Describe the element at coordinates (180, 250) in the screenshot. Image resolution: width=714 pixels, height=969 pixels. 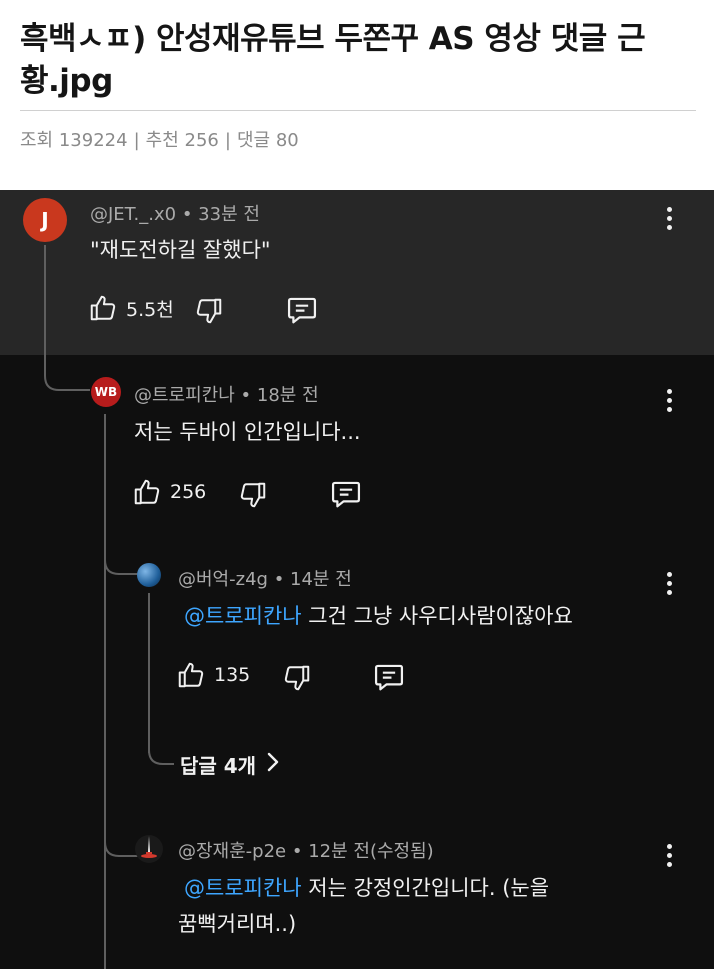
I see `comment-text: "재도전하길 잘했다"` at that location.